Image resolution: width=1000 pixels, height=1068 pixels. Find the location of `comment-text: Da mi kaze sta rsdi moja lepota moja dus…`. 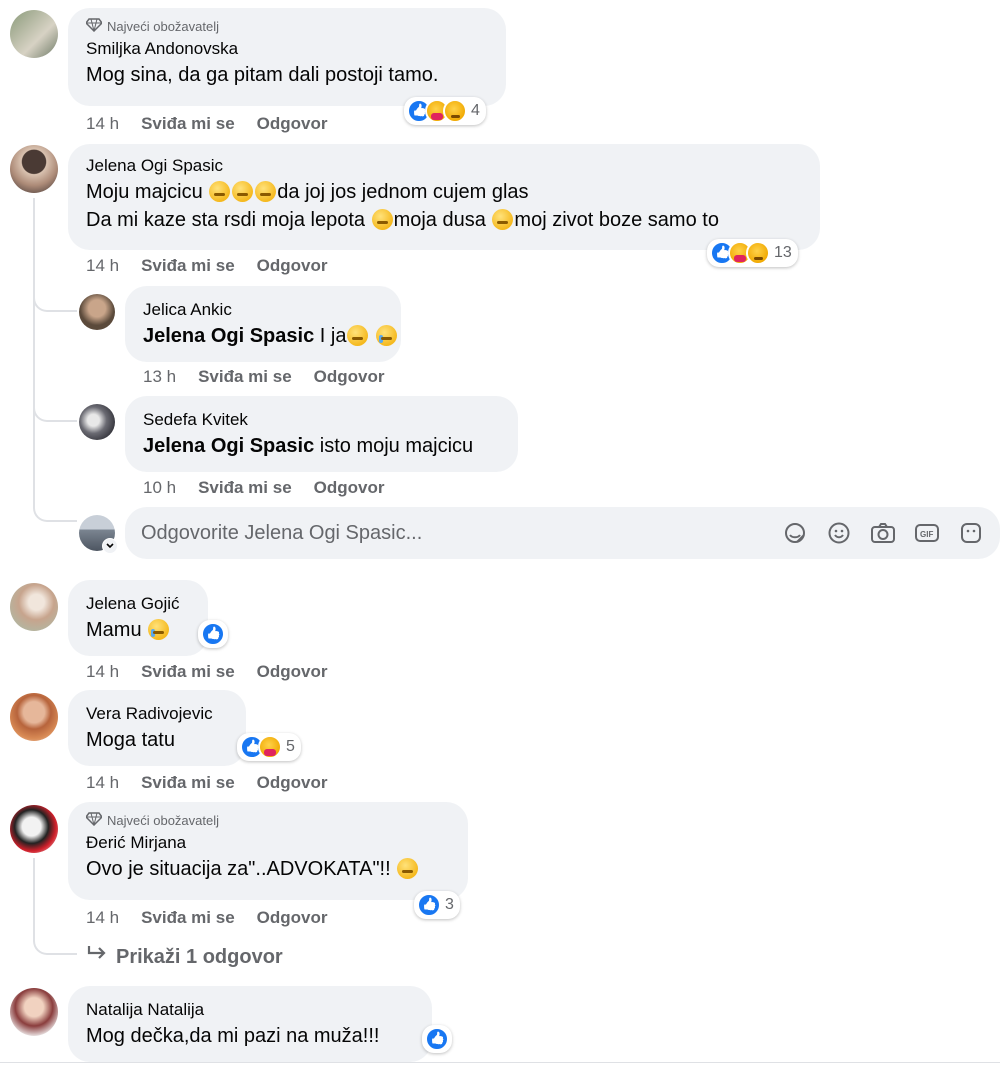

comment-text: Da mi kaze sta rsdi moja lepota moja dus… is located at coordinates (402, 220).